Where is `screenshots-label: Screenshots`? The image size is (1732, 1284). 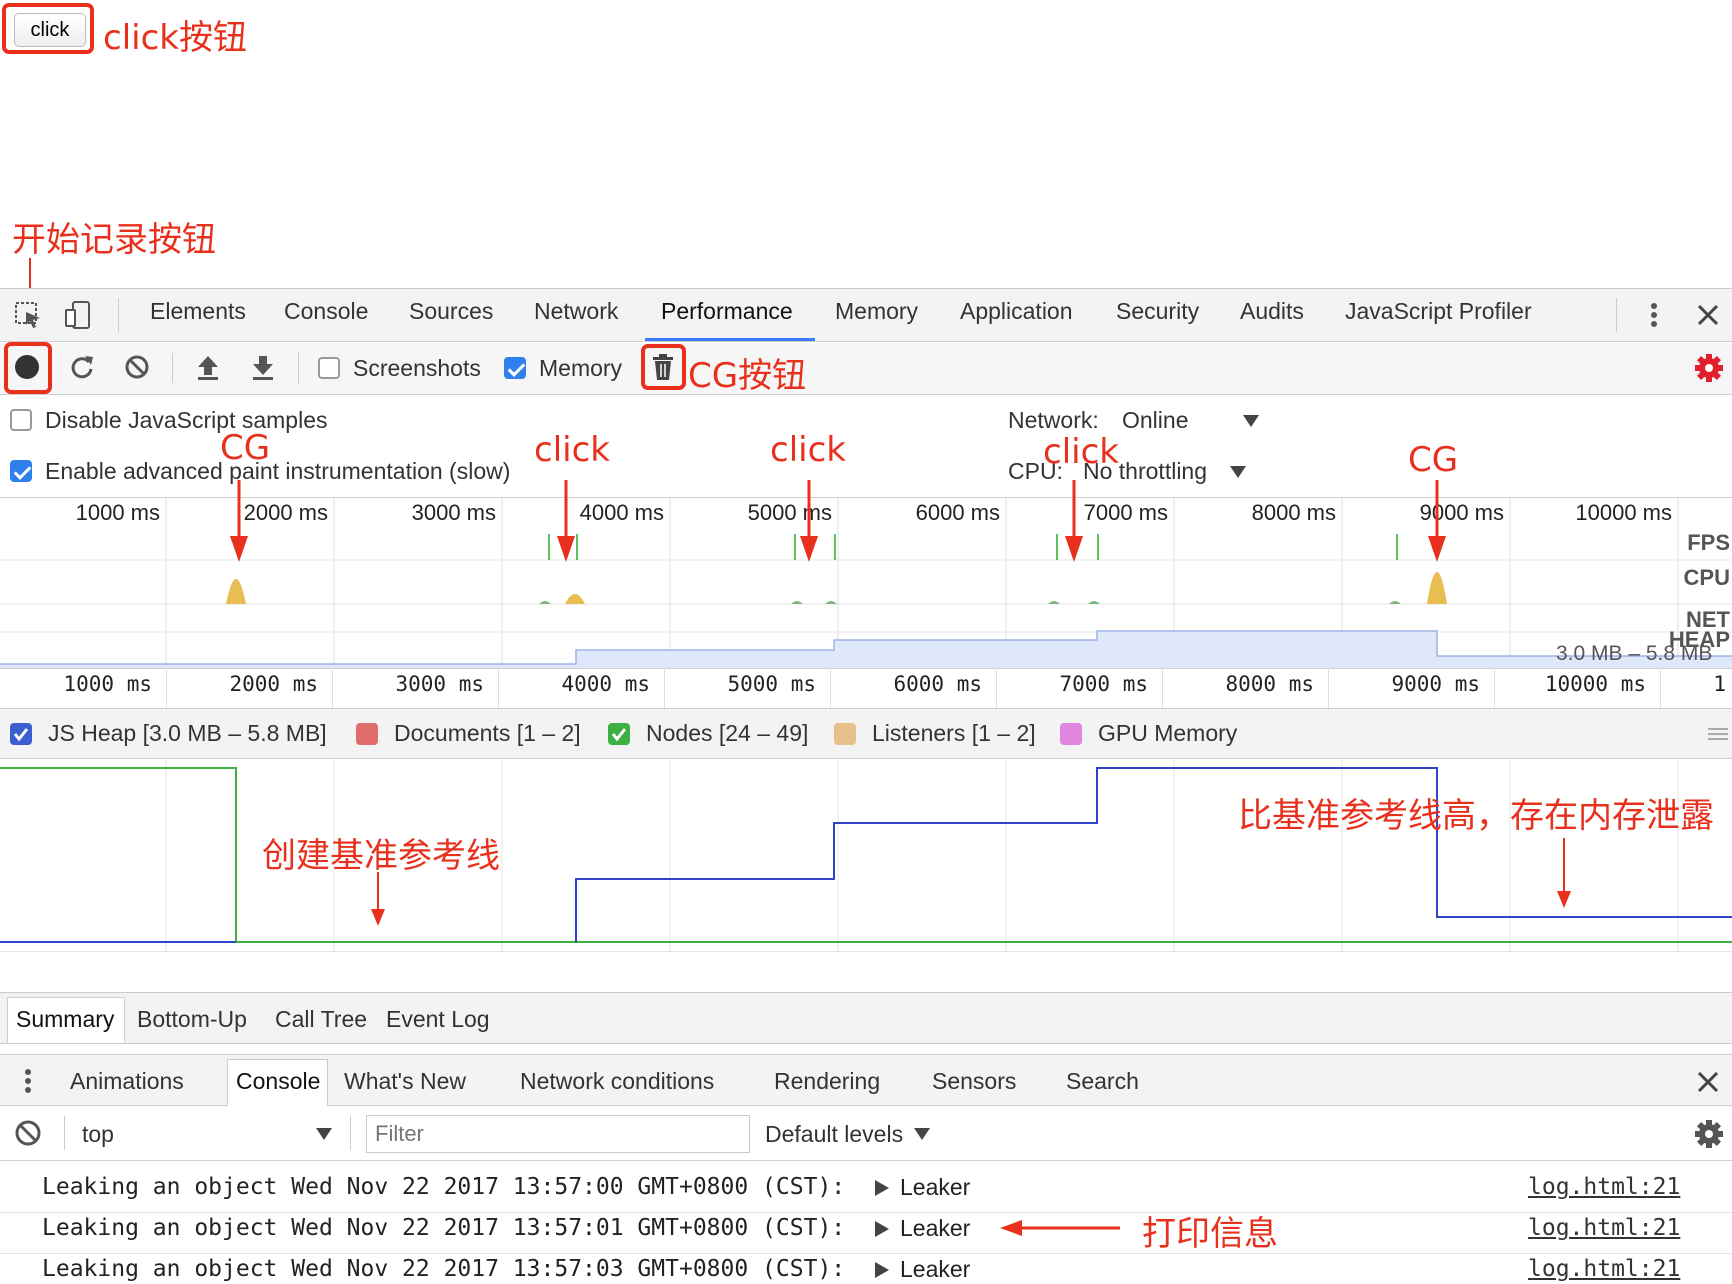 screenshots-label: Screenshots is located at coordinates (417, 368).